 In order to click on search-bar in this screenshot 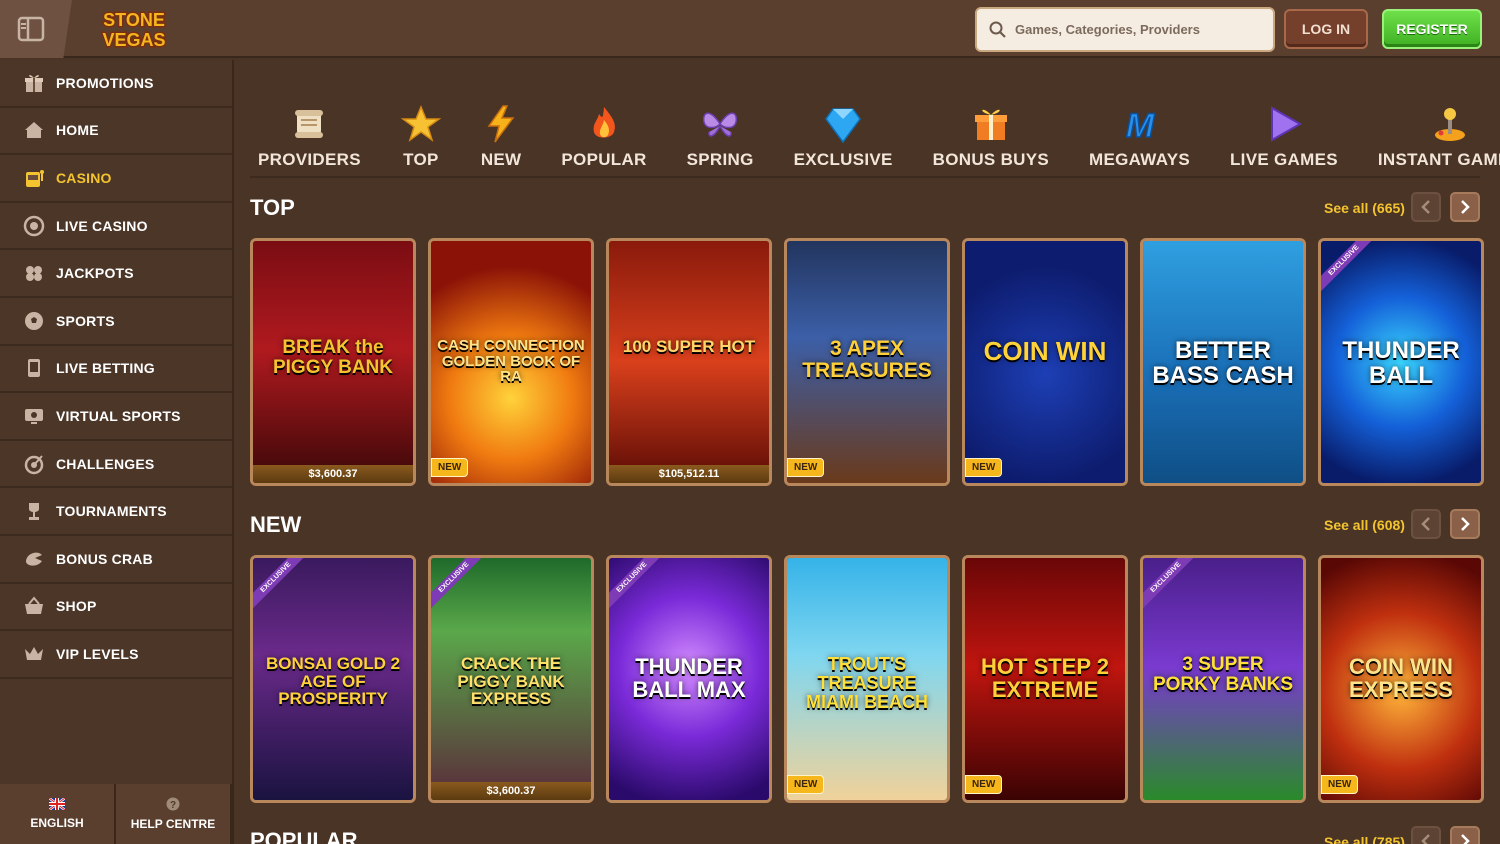, I will do `click(1125, 29)`.